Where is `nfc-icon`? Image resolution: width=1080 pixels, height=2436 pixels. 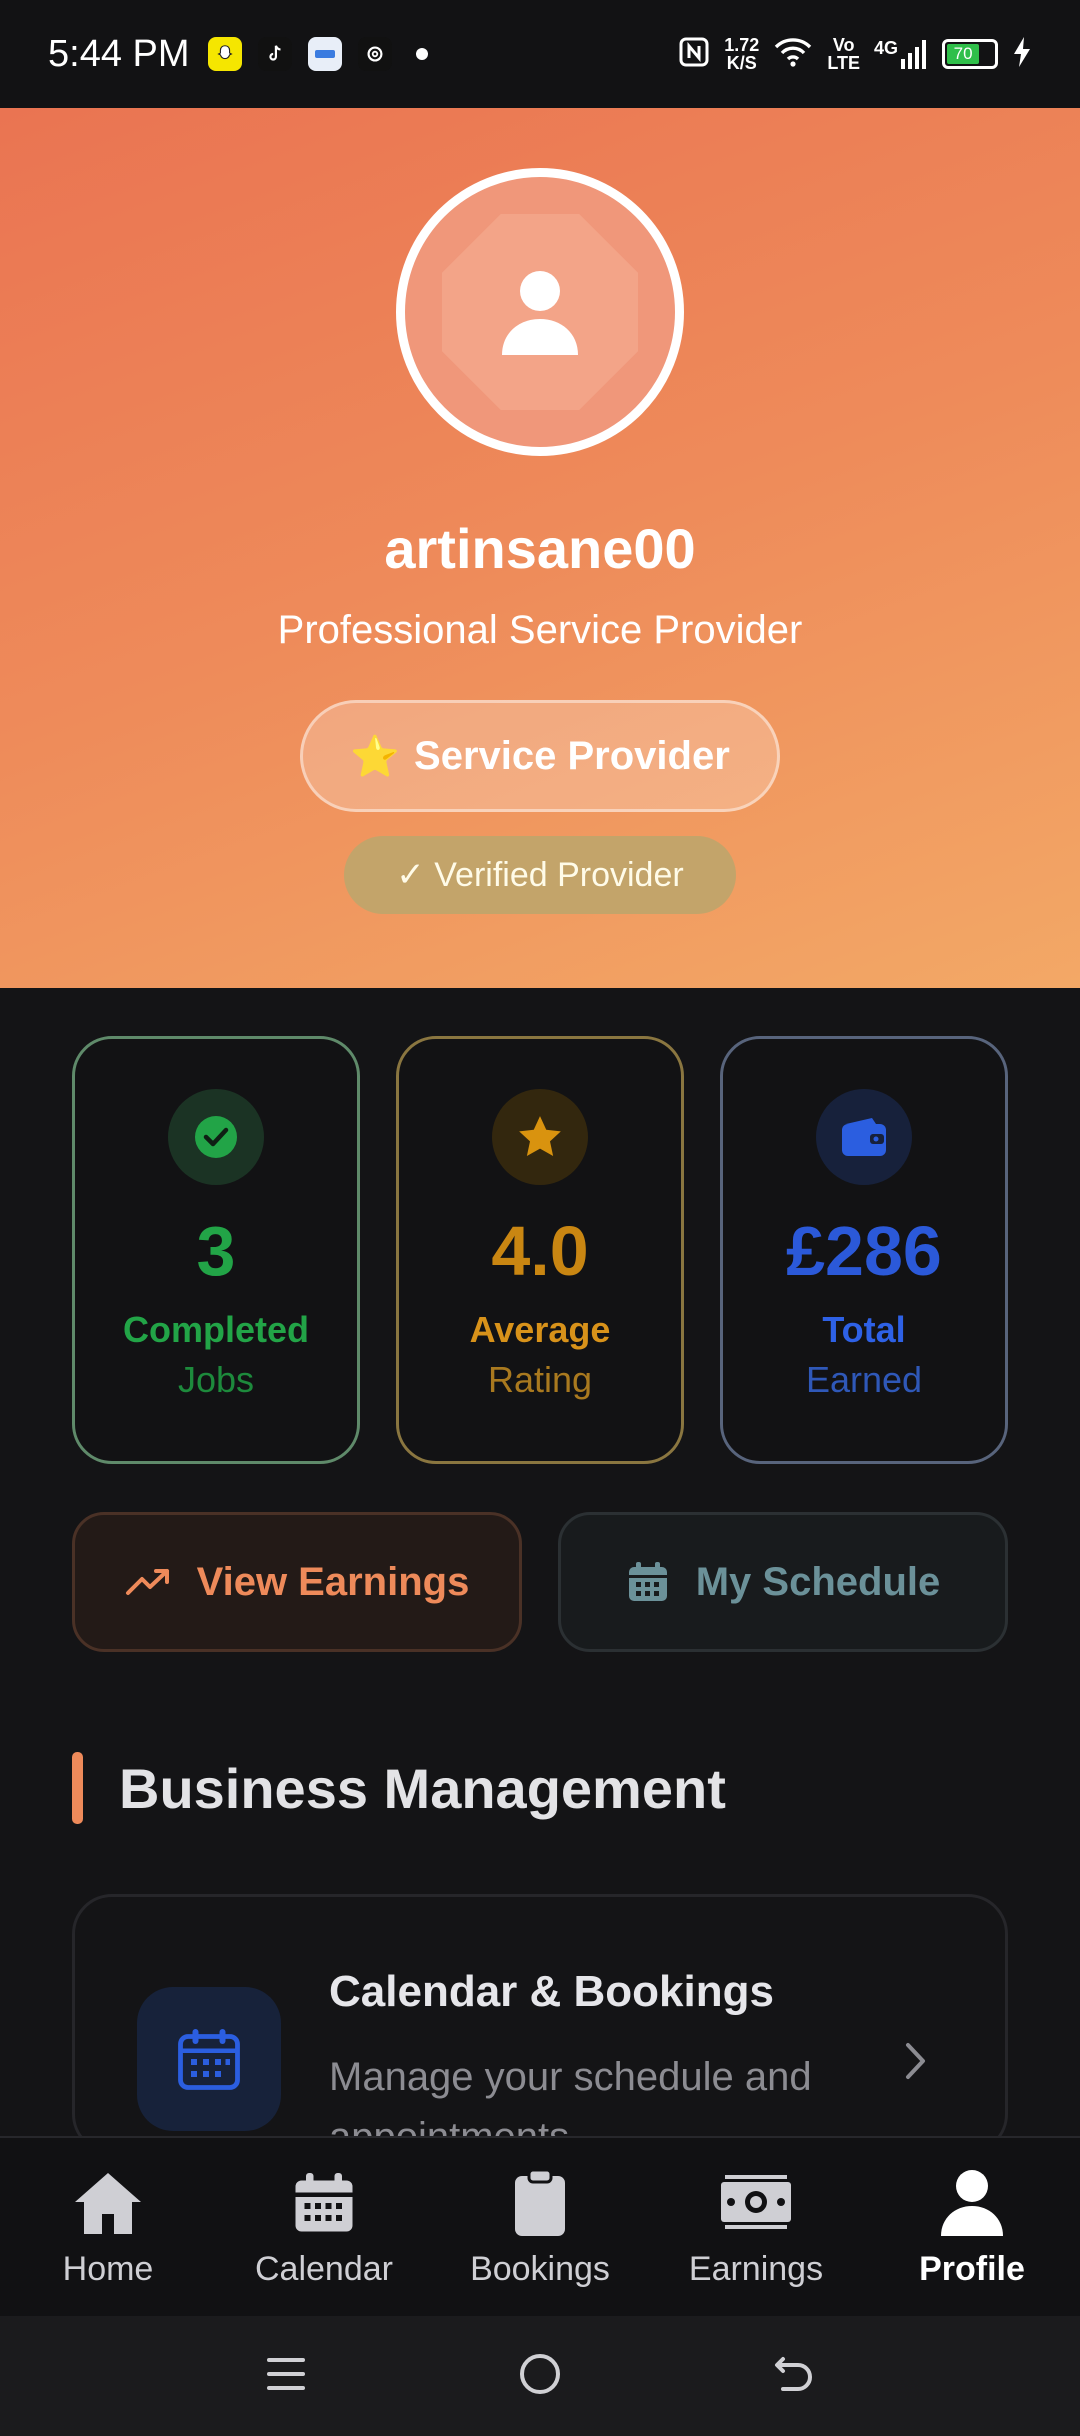
nfc-icon is located at coordinates (694, 54).